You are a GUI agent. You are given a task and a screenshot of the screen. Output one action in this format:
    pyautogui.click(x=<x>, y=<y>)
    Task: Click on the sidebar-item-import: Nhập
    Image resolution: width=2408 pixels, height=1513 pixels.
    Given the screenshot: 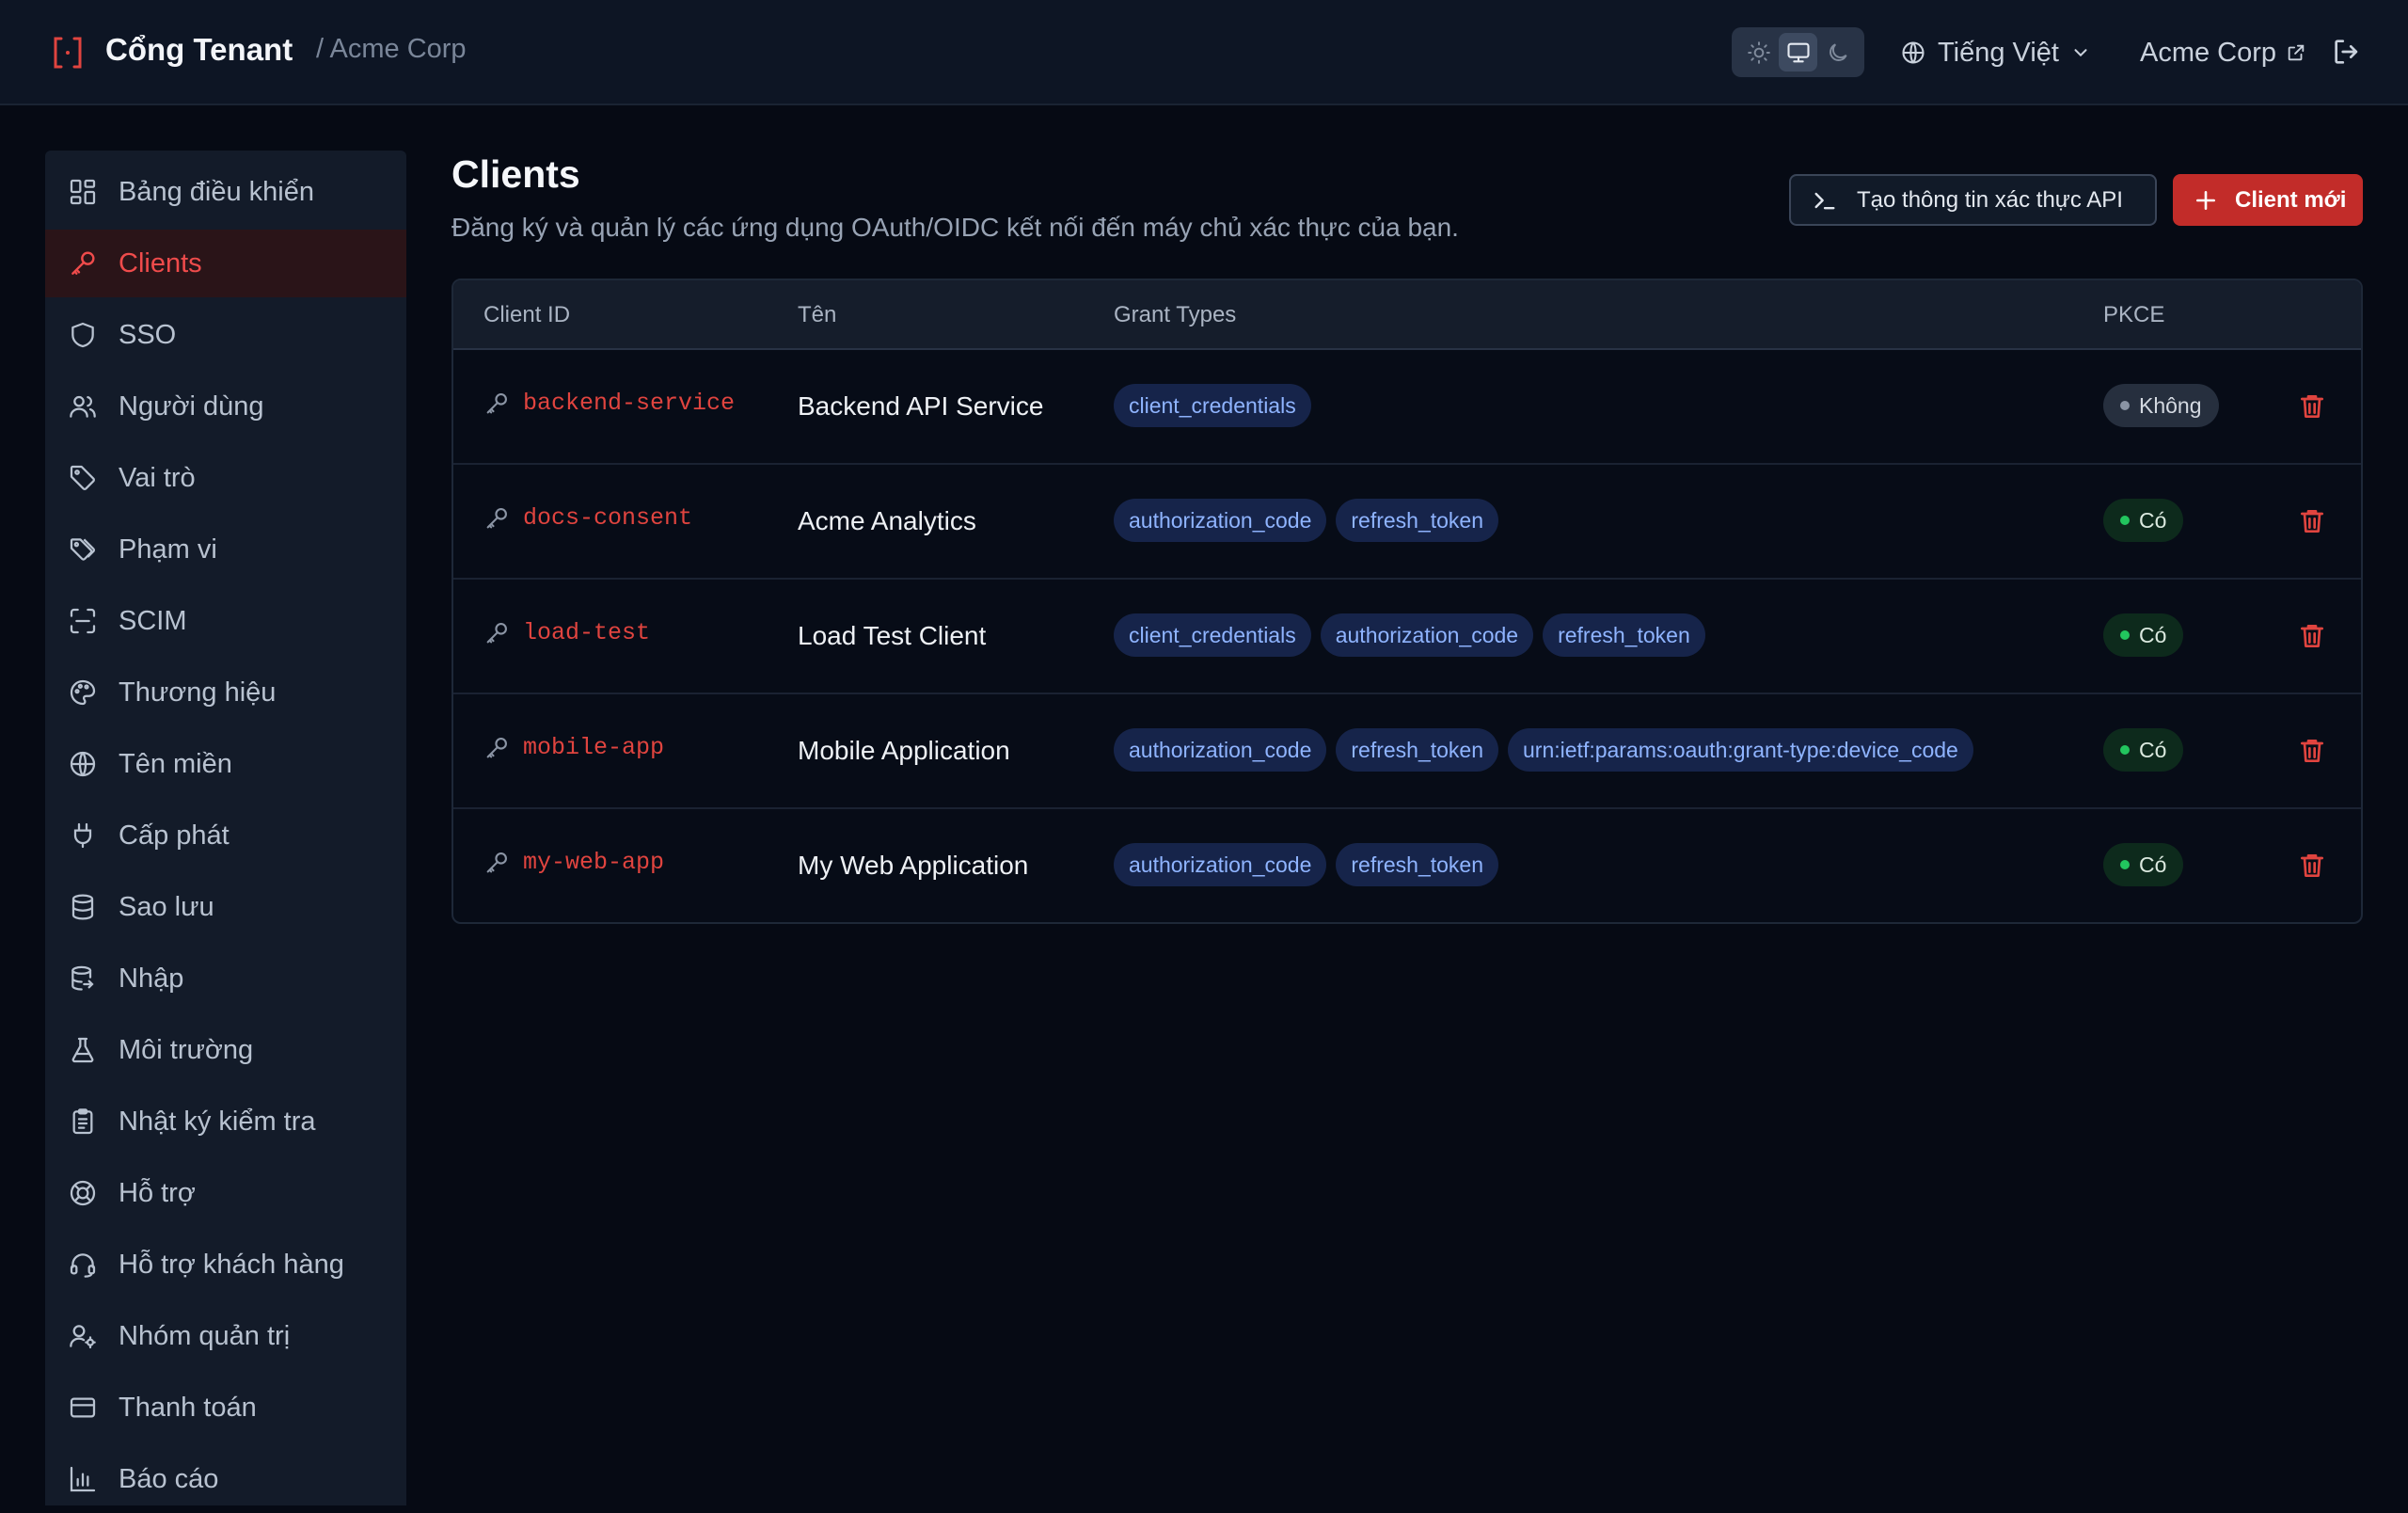 What is the action you would take?
    pyautogui.click(x=226, y=978)
    